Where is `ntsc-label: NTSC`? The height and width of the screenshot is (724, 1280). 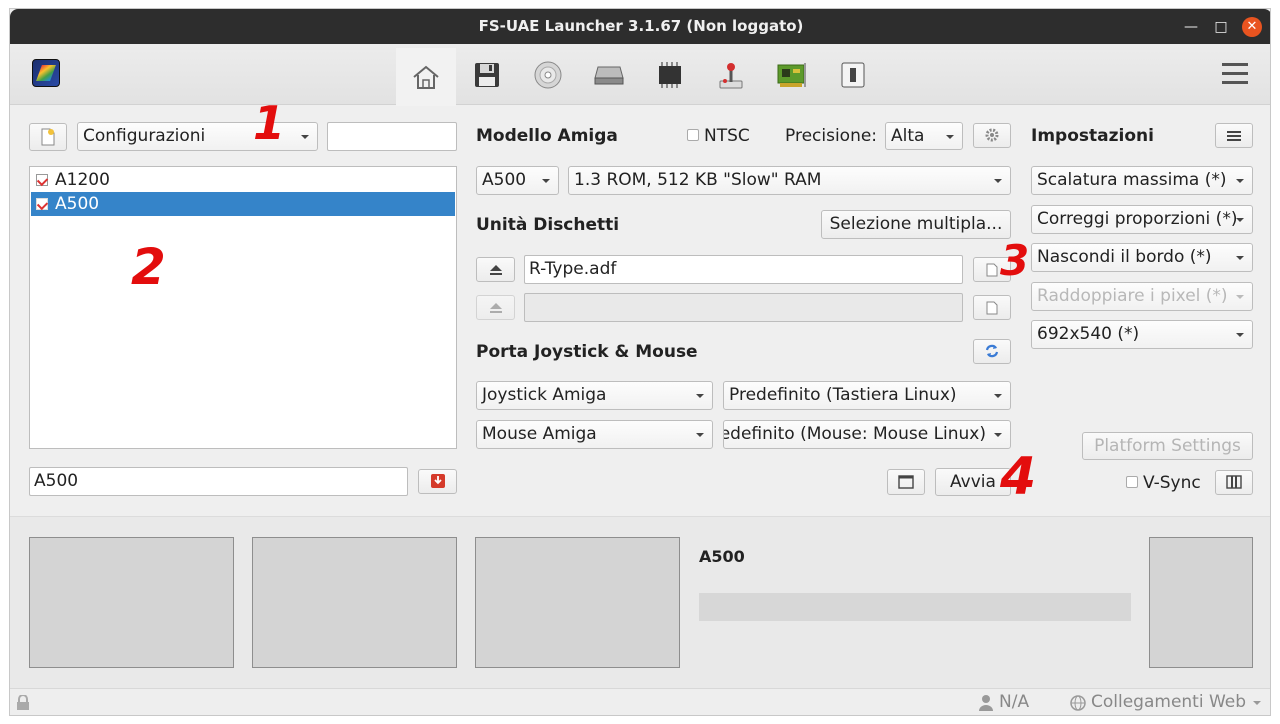 ntsc-label: NTSC is located at coordinates (727, 136).